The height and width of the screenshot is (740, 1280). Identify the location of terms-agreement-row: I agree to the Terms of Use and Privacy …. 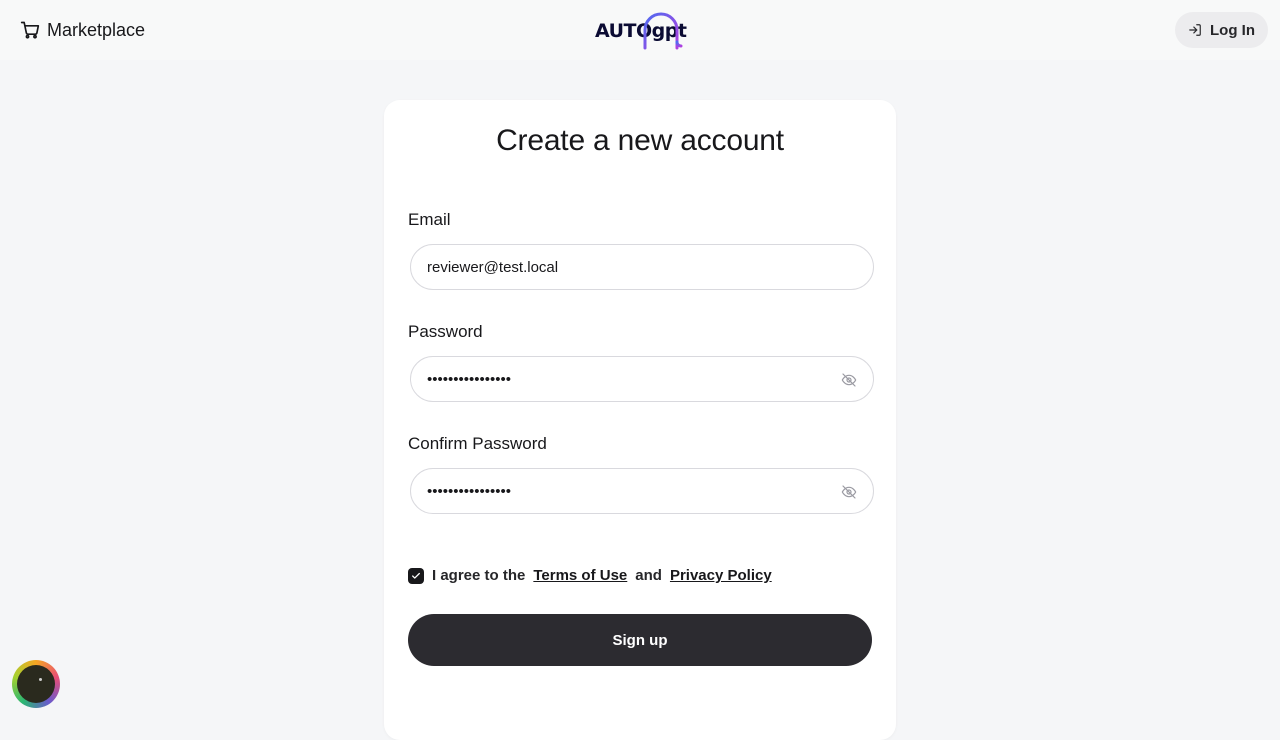
(590, 575).